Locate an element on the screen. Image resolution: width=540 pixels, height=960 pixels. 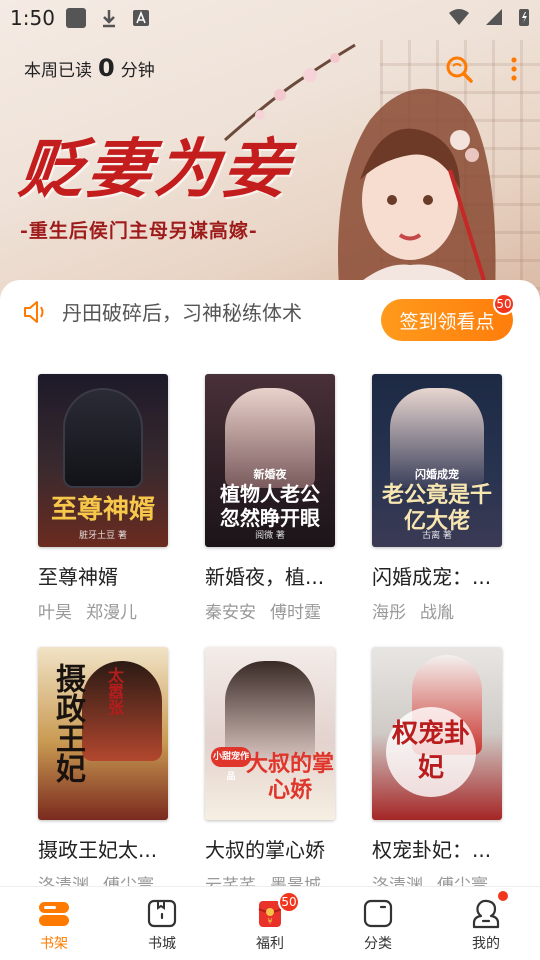
bottom-navigation: 书架 书城 ¥ 福利 50 分类 我的 is located at coordinates (270, 923).